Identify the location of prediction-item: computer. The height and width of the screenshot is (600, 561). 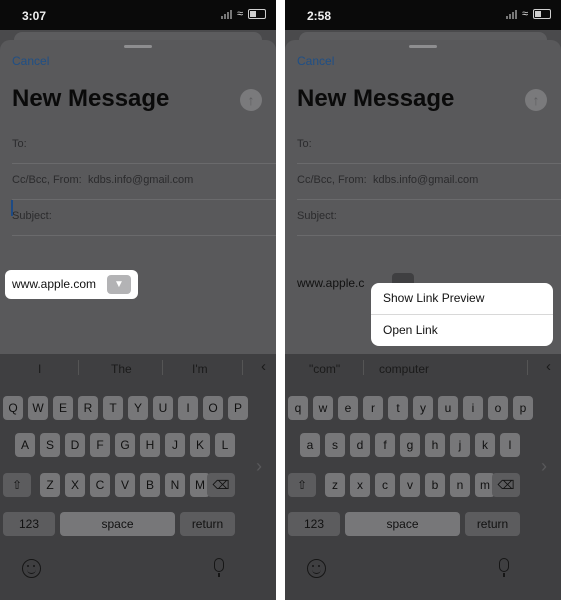
(404, 369).